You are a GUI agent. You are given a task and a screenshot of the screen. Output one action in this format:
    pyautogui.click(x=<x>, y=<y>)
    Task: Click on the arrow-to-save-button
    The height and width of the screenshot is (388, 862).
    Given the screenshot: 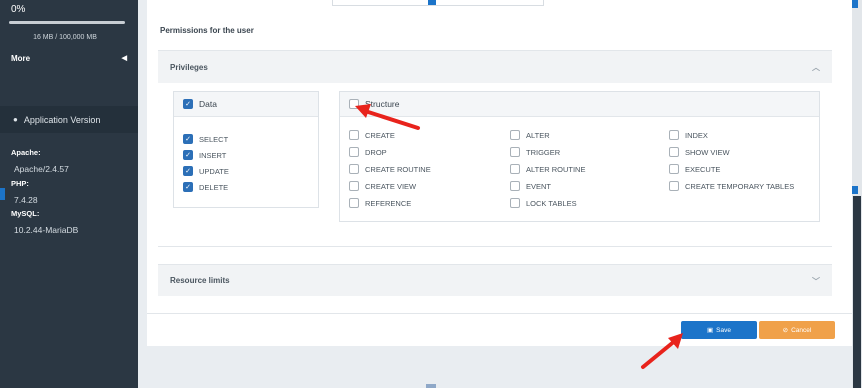 What is the action you would take?
    pyautogui.click(x=662, y=351)
    